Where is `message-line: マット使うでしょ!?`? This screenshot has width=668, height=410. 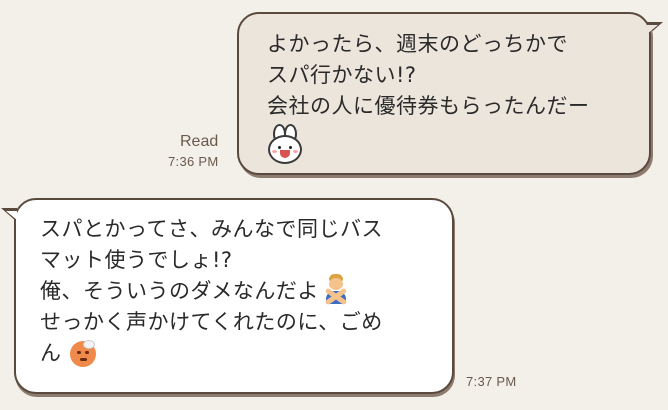
message-line: マット使うでしょ!? is located at coordinates (136, 260).